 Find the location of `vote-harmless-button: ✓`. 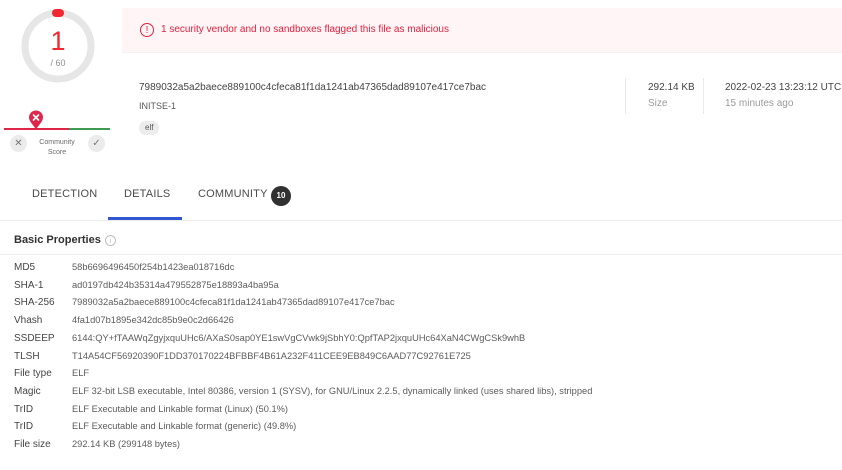

vote-harmless-button: ✓ is located at coordinates (96, 143).